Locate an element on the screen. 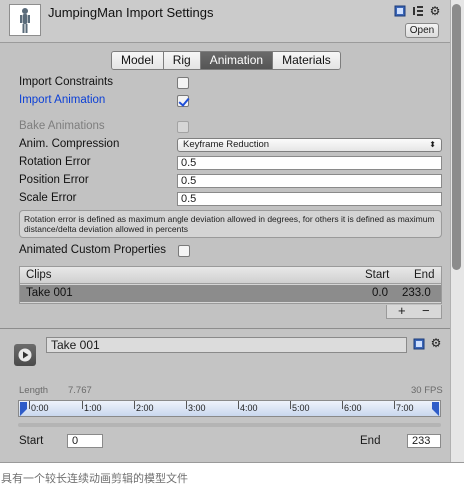 The width and height of the screenshot is (464, 493). timeline-label: 3:00 is located at coordinates (197, 408).